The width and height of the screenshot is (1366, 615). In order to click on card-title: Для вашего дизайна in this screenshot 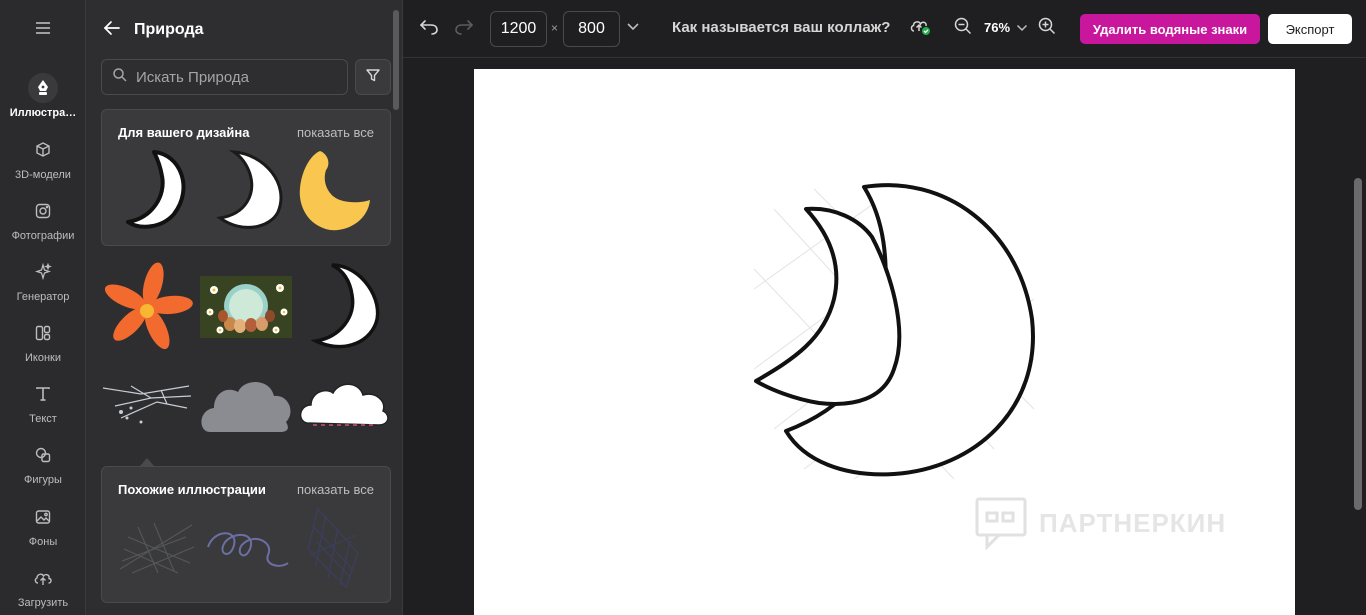, I will do `click(184, 132)`.